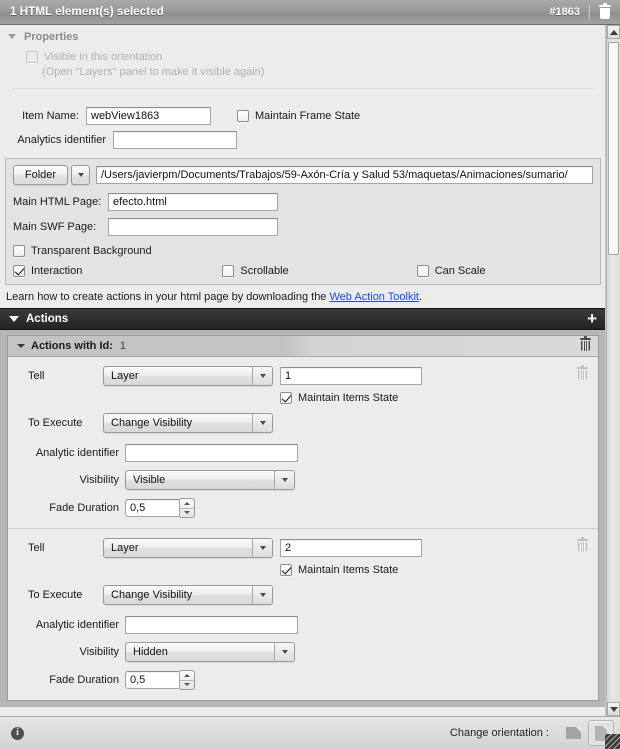  I want to click on scroll-down-button, so click(613, 709).